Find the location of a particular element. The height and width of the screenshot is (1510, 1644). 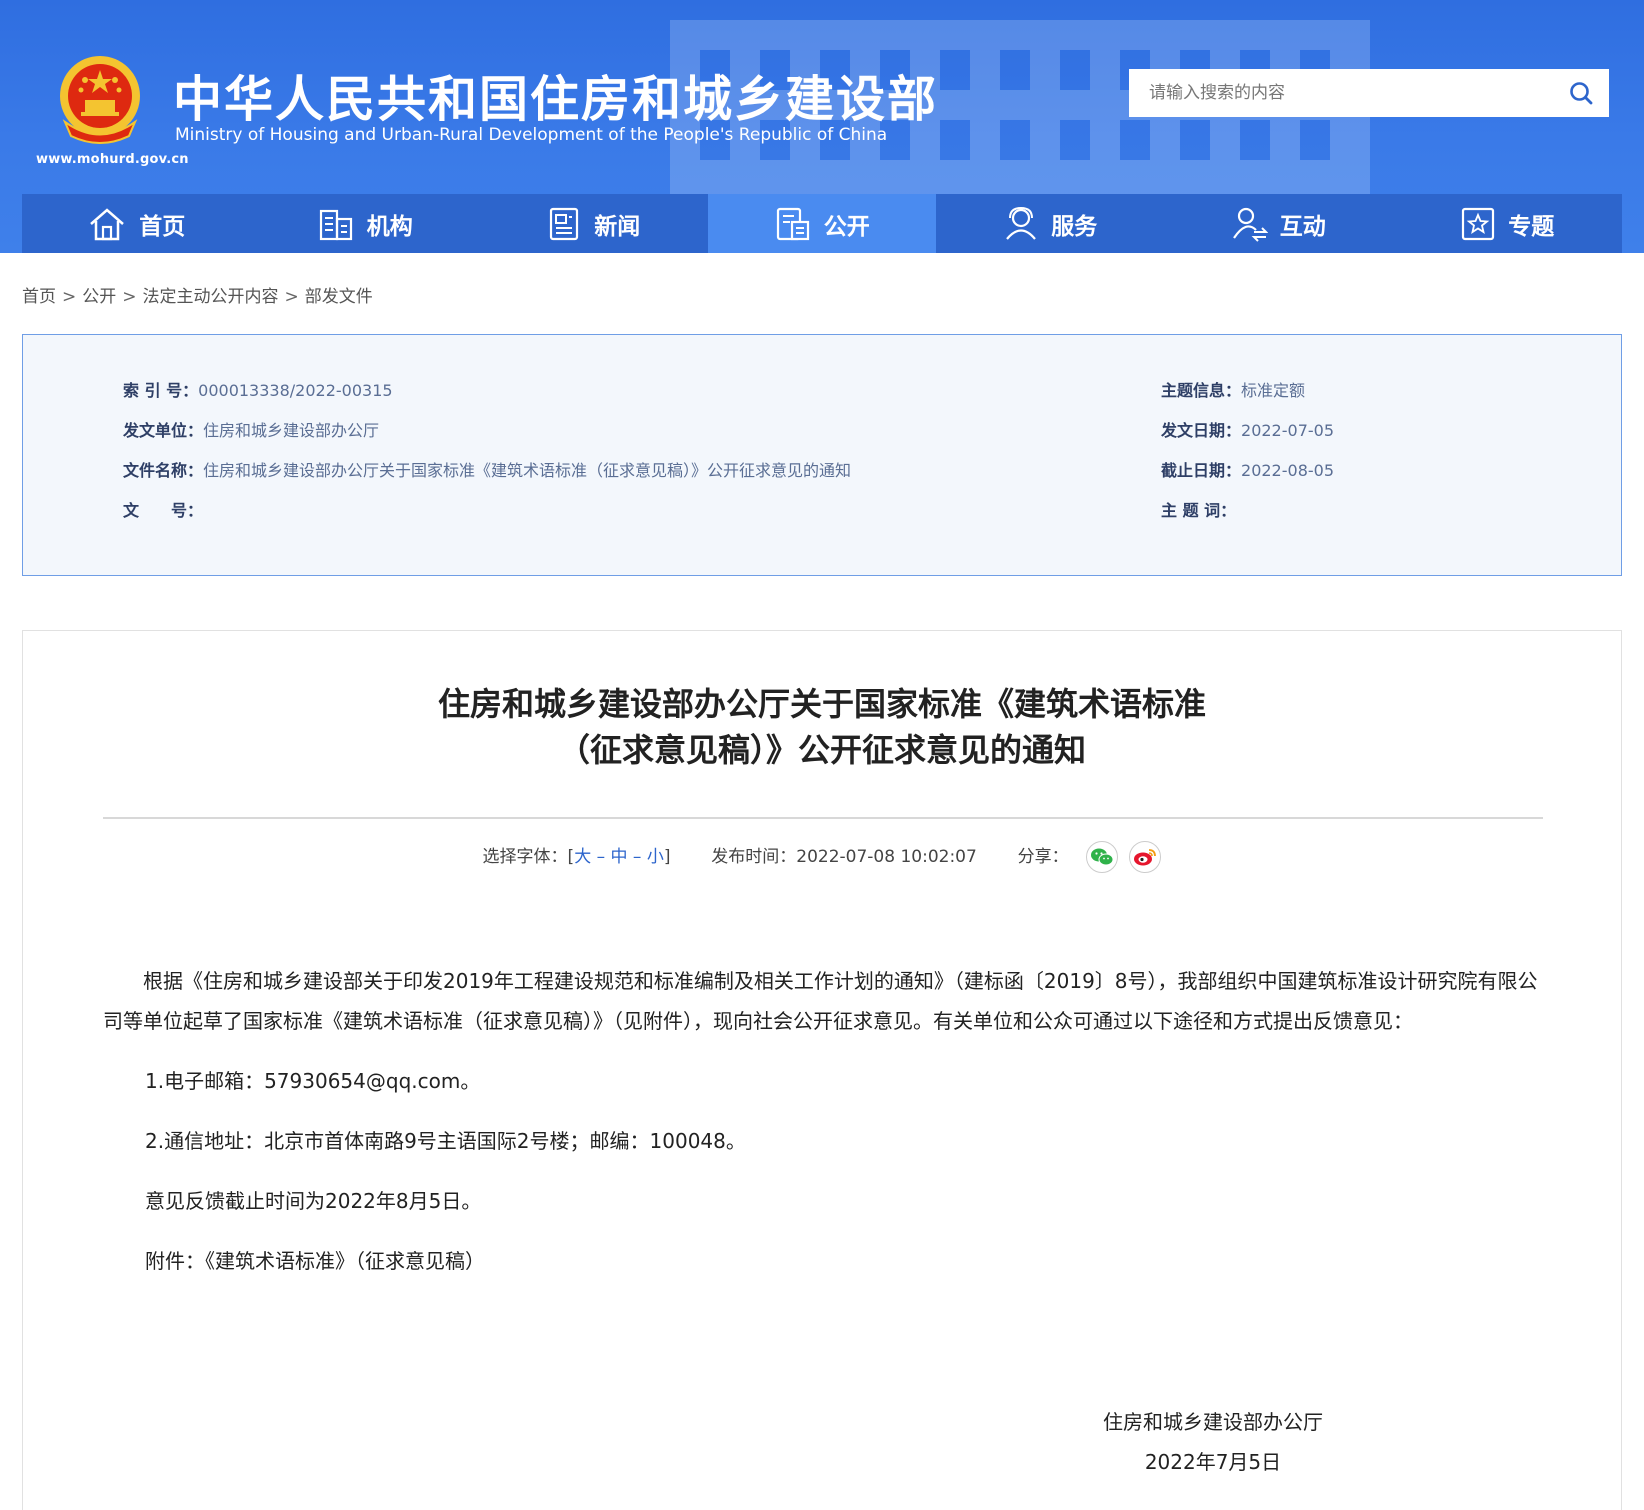

attachment-item: 附件：《建筑术语标准》（征求意见稿） is located at coordinates (315, 1261).